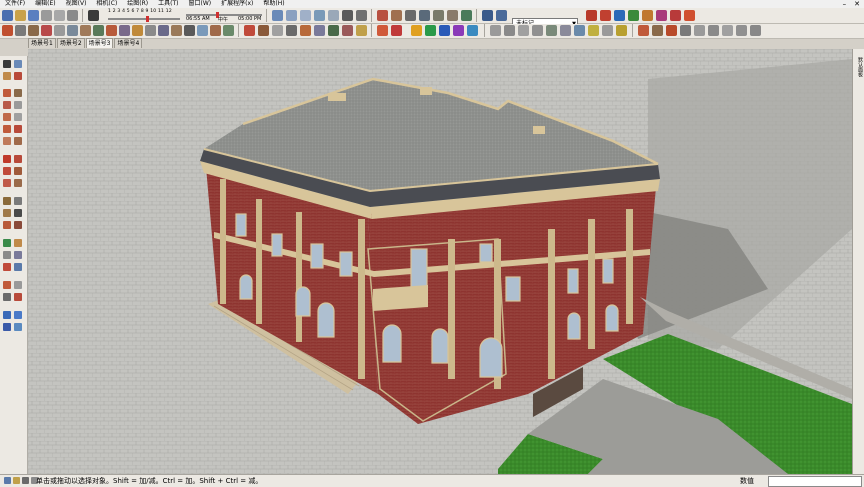  What do you see at coordinates (273, 4) in the screenshot?
I see `menu-help: 帮助(H)` at bounding box center [273, 4].